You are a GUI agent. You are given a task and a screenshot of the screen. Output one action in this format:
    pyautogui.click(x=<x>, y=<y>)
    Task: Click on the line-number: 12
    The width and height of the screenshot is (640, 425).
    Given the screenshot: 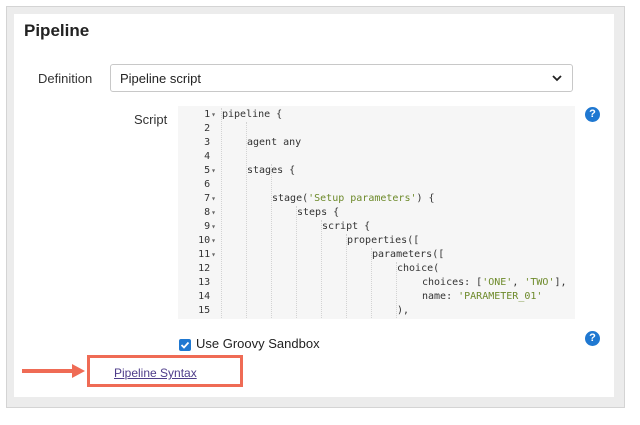 What is the action you would take?
    pyautogui.click(x=197, y=269)
    